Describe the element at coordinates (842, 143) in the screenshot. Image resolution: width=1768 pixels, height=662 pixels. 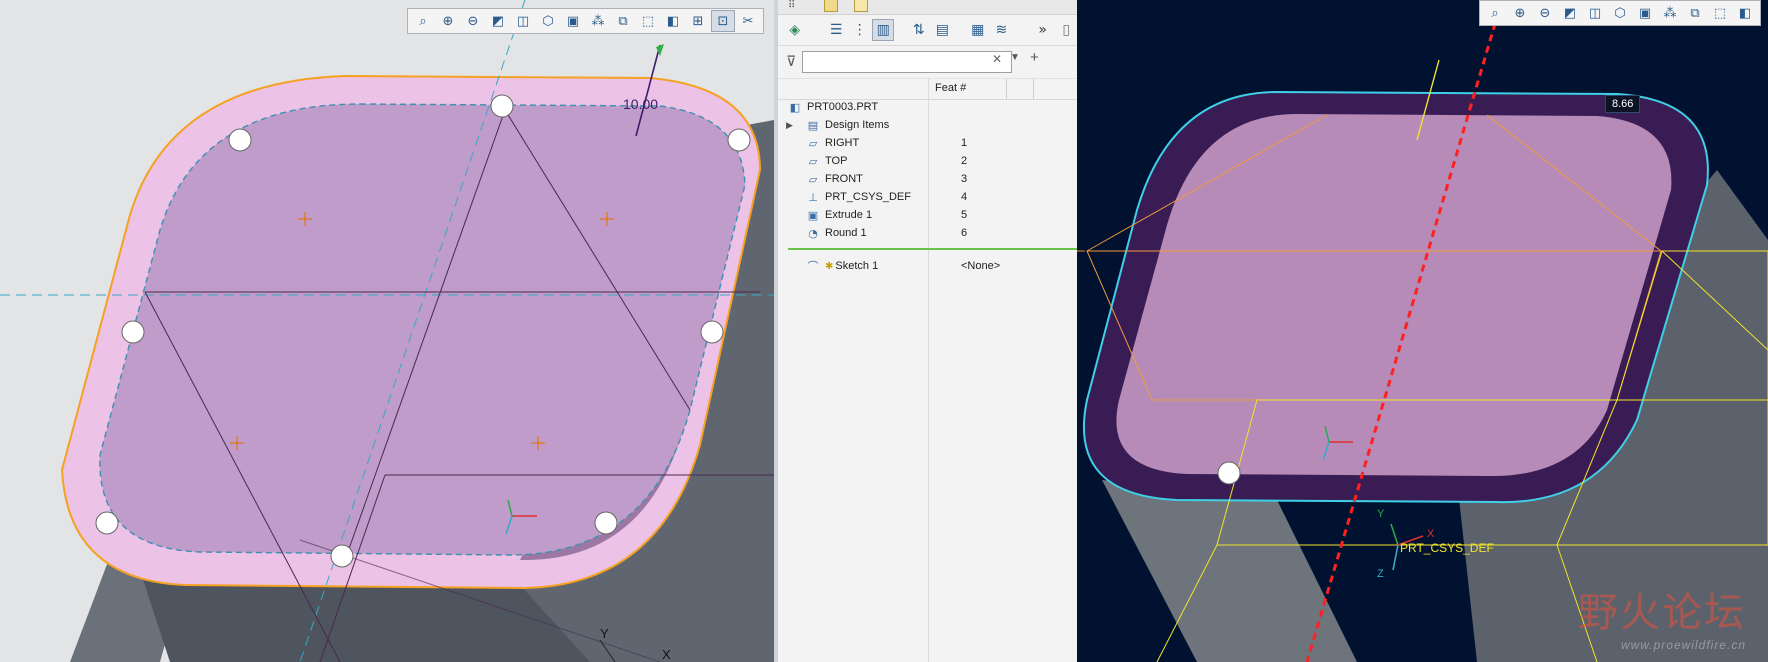
I see `tree-item-label: RIGHT` at that location.